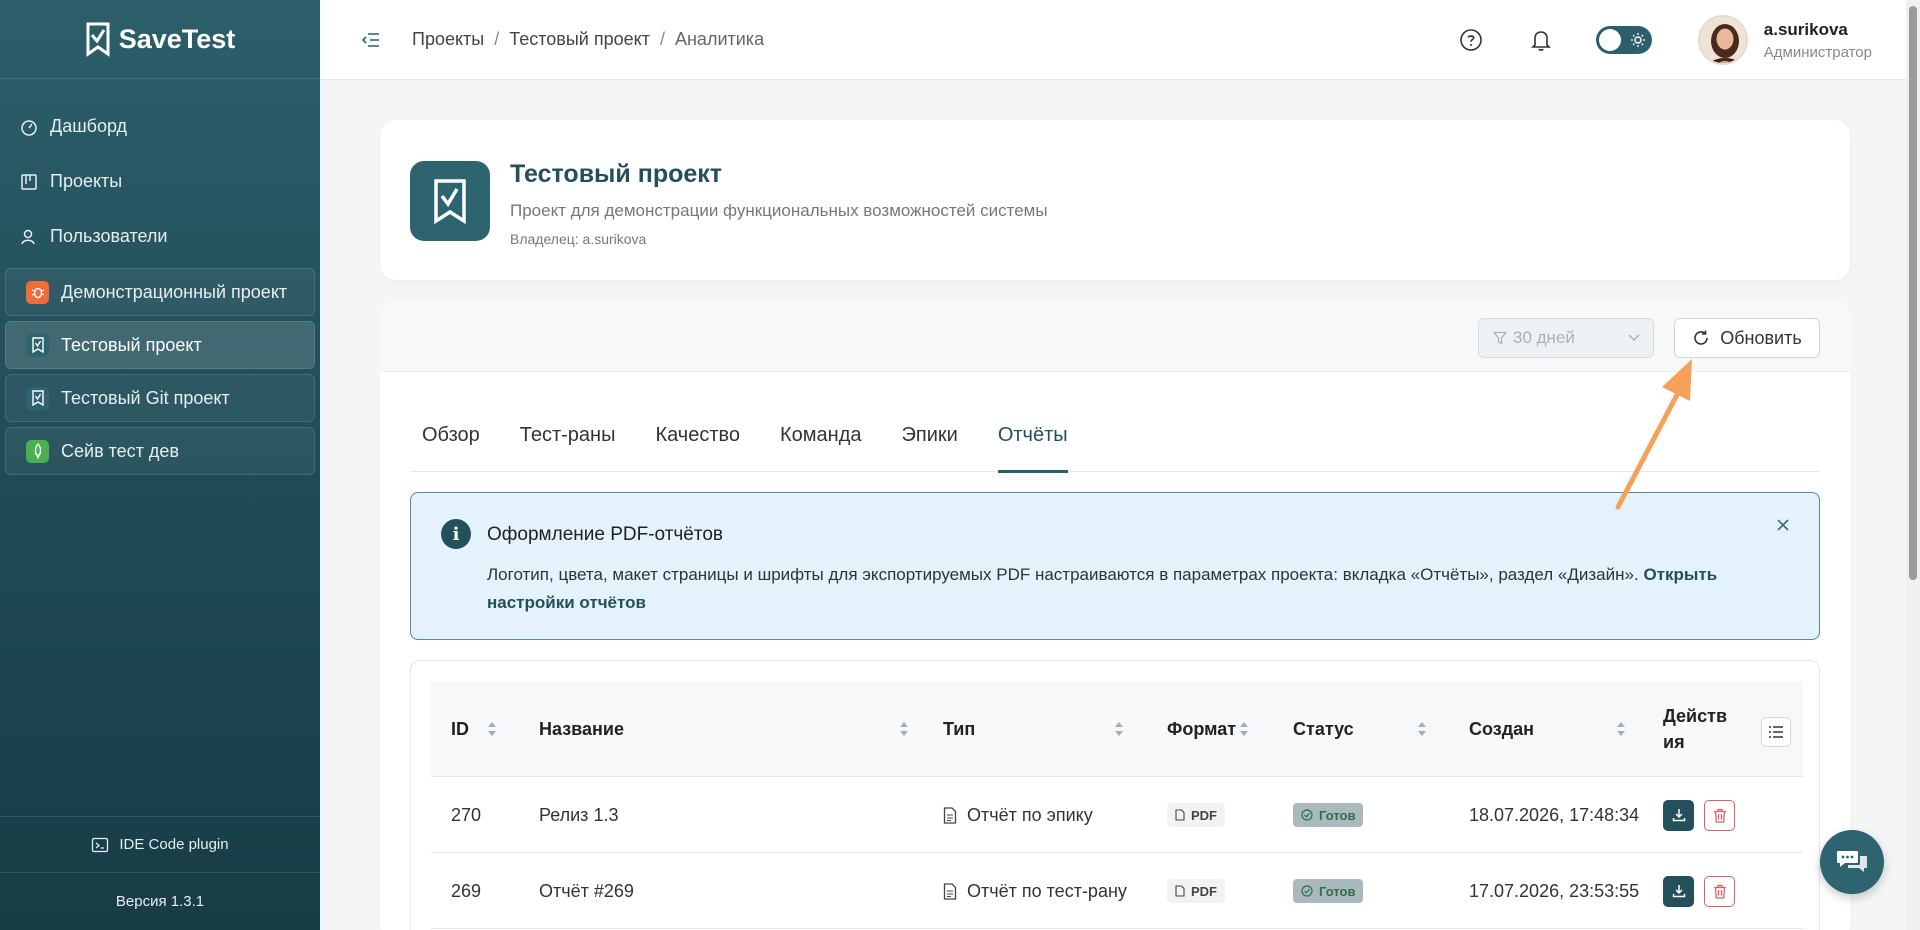 Image resolution: width=1920 pixels, height=930 pixels. Describe the element at coordinates (37, 451) in the screenshot. I see `rocket-icon` at that location.